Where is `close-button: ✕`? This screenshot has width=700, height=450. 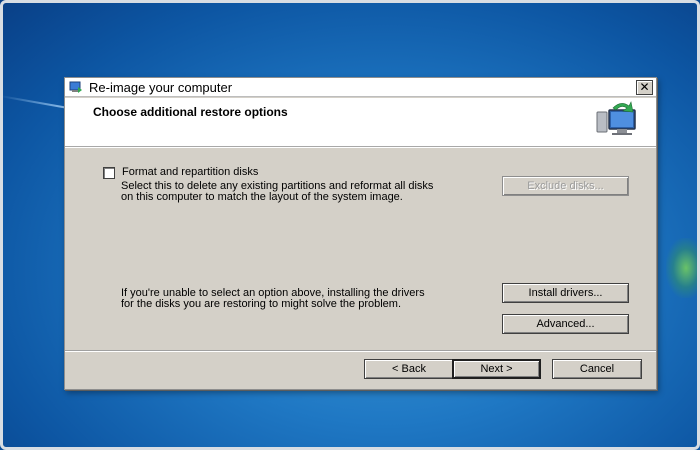 close-button: ✕ is located at coordinates (644, 87).